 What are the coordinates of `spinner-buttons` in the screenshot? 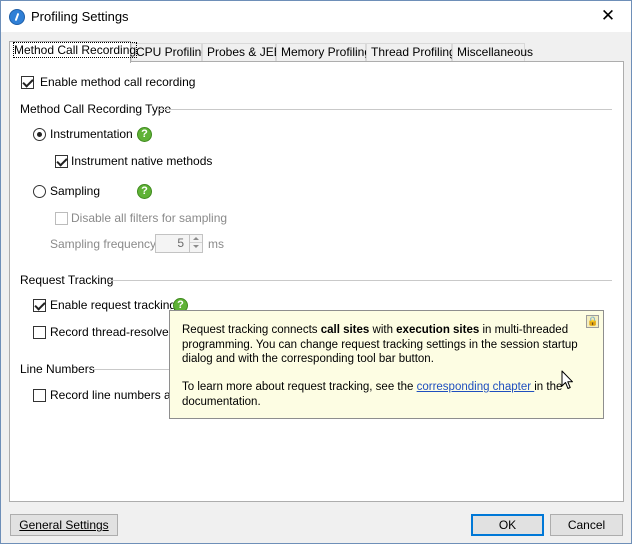 It's located at (195, 243).